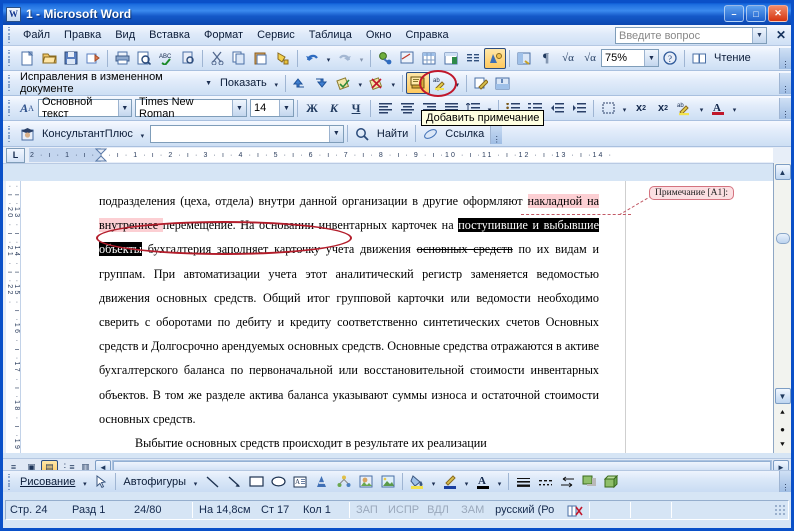  I want to click on outside-border-icon, so click(608, 108).